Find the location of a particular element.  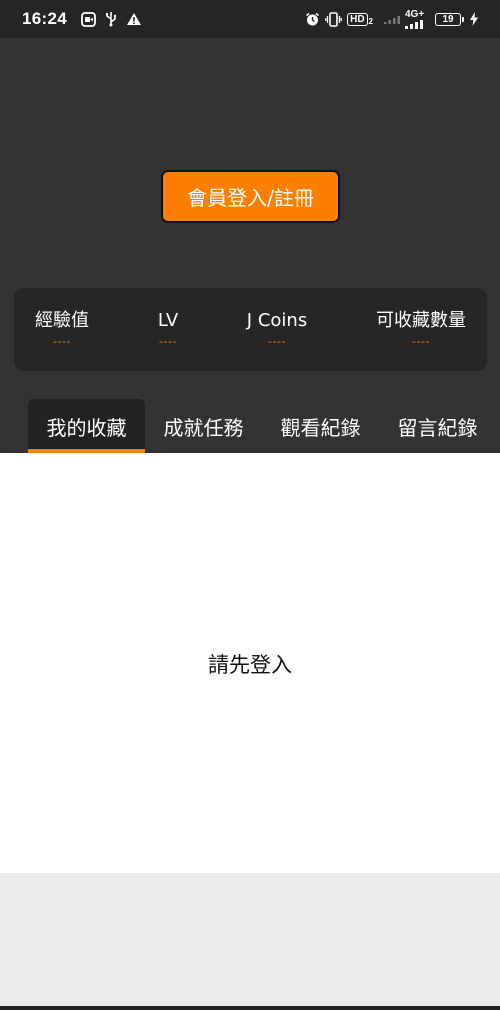

signal-icon: 4G+ is located at coordinates (416, 19).